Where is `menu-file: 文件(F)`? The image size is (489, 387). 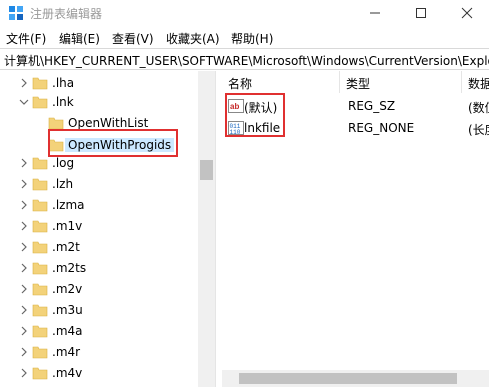 menu-file: 文件(F) is located at coordinates (26, 38).